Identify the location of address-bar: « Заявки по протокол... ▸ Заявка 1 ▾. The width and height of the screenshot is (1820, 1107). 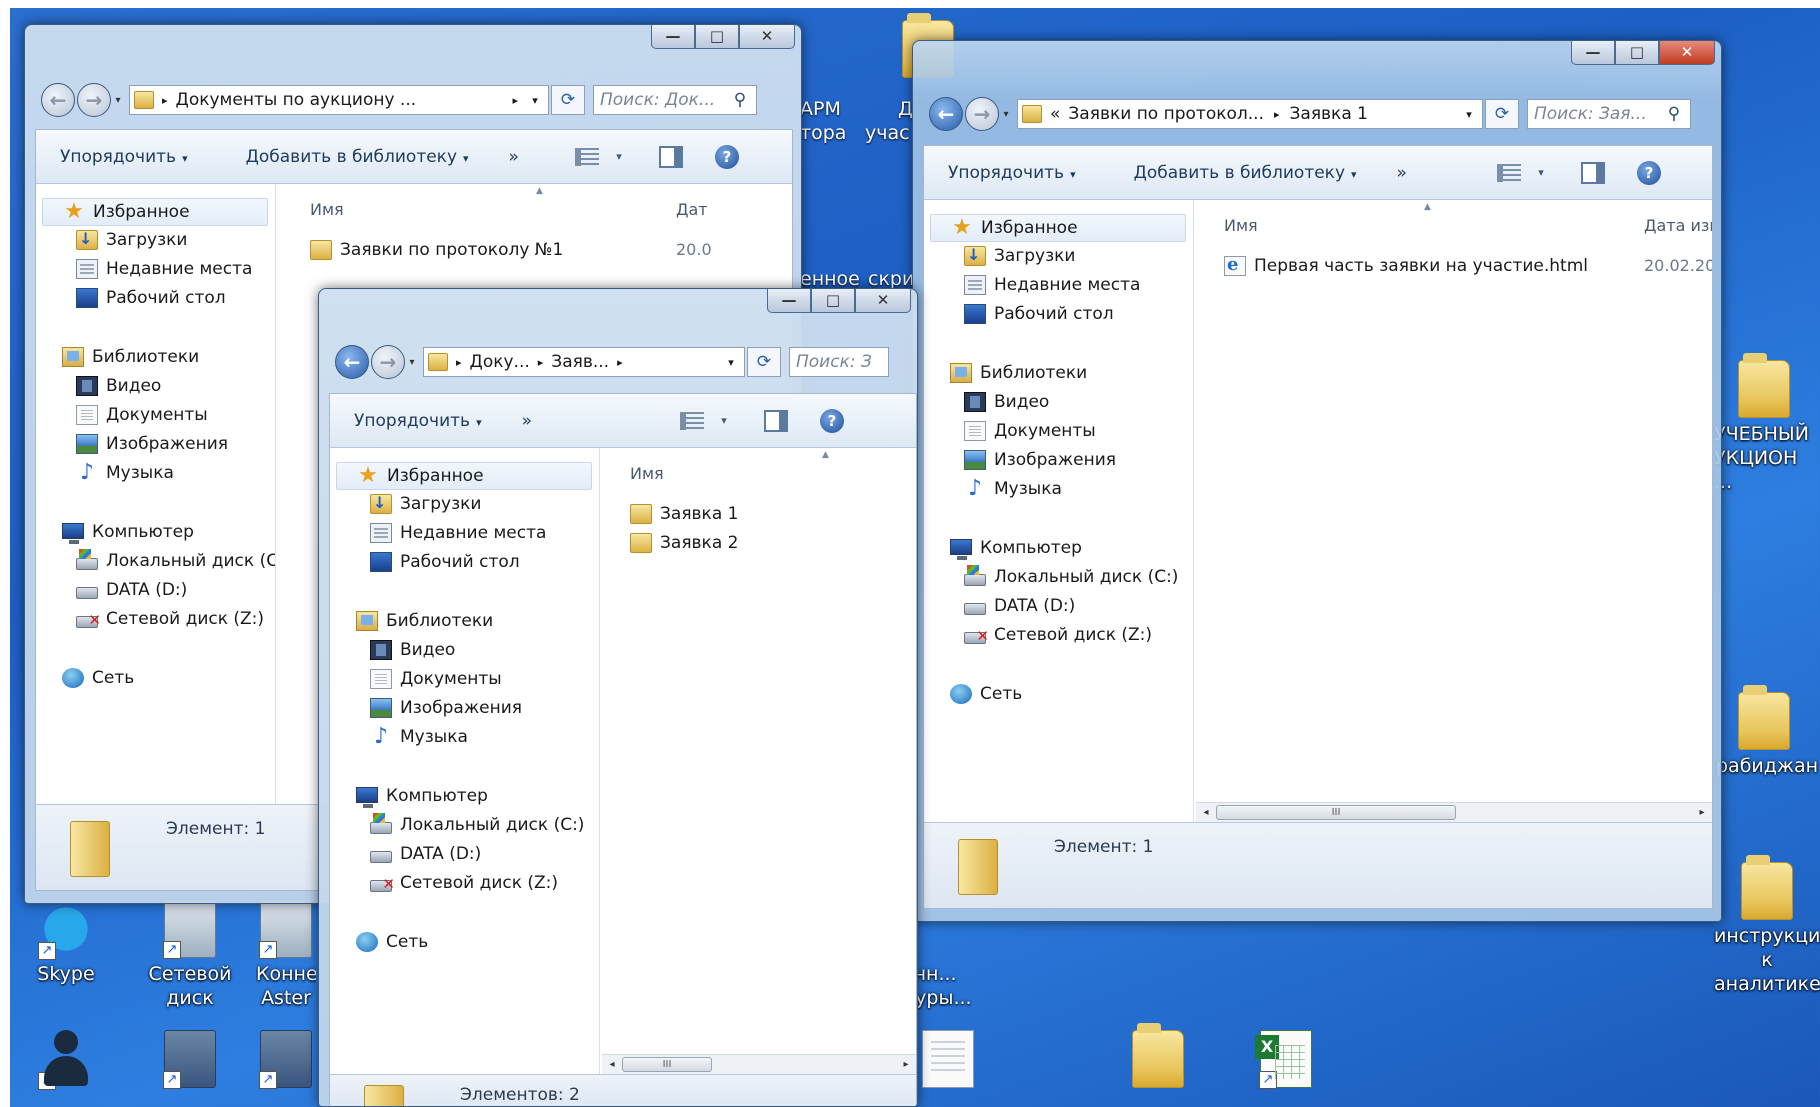
(1250, 114).